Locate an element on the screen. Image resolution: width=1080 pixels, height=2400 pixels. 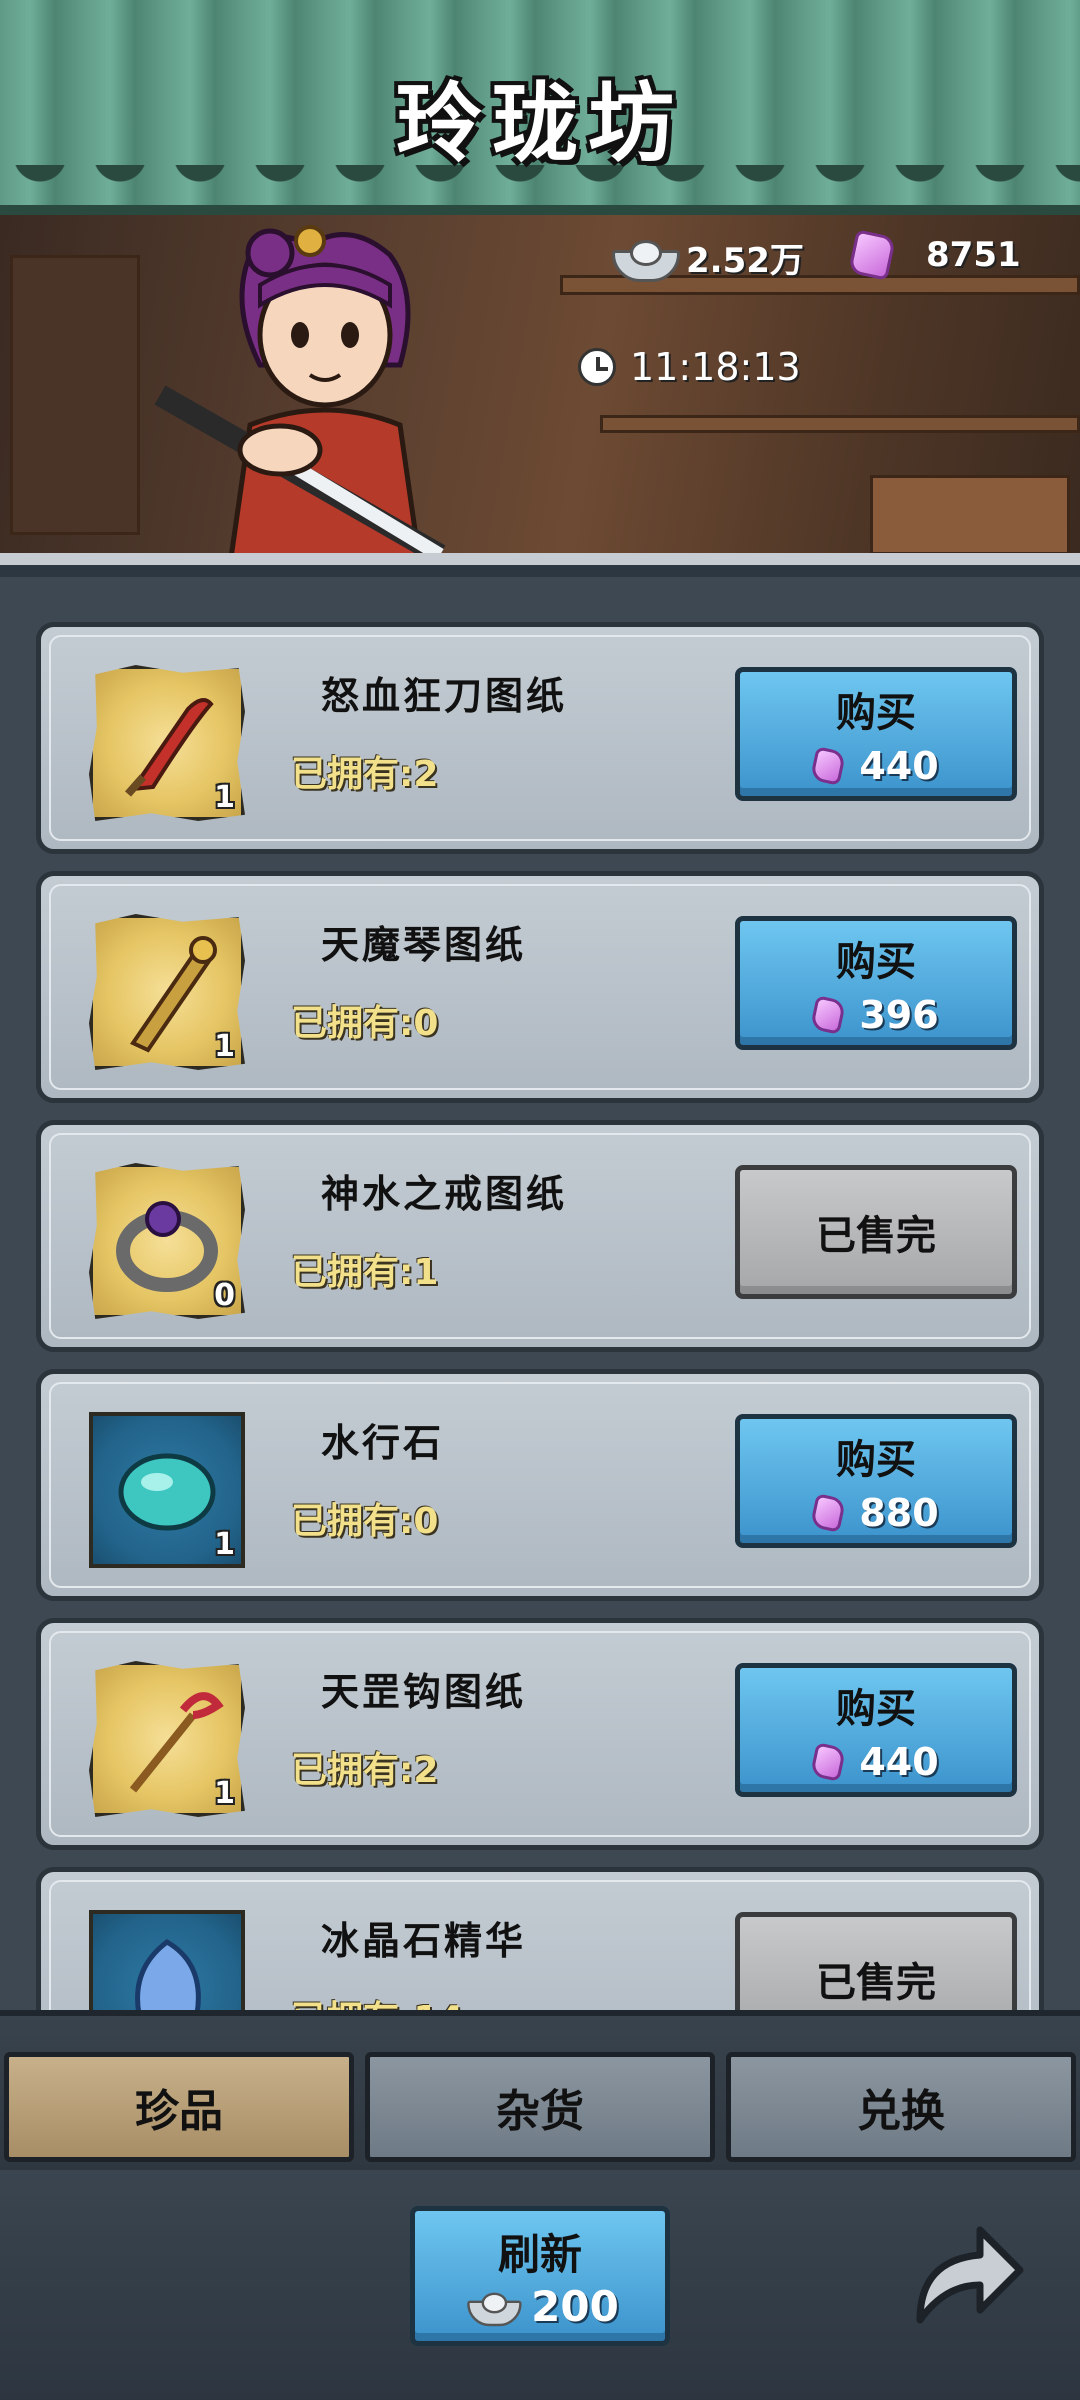
share-arrow-icon is located at coordinates (965, 2275).